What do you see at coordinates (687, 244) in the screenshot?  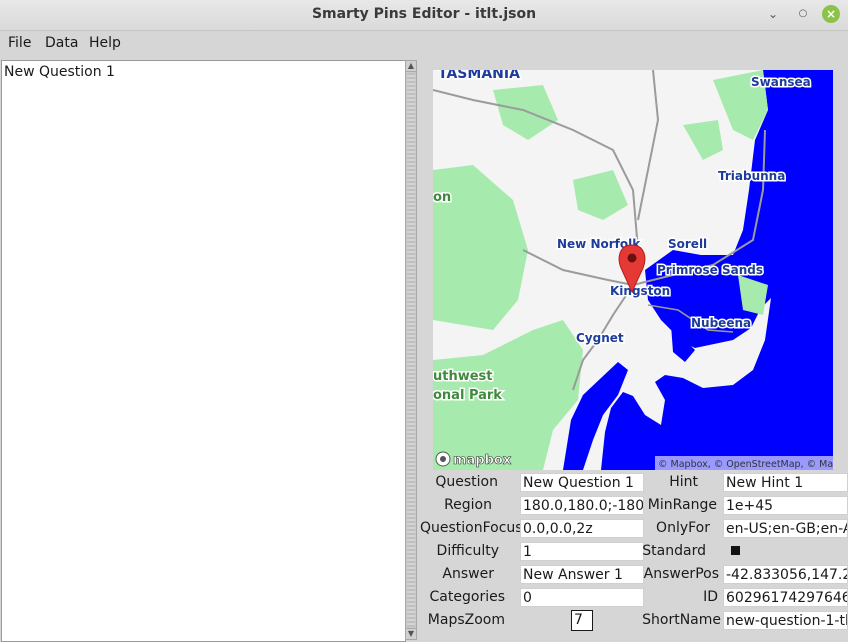 I see `map-label-sorell: Sorell` at bounding box center [687, 244].